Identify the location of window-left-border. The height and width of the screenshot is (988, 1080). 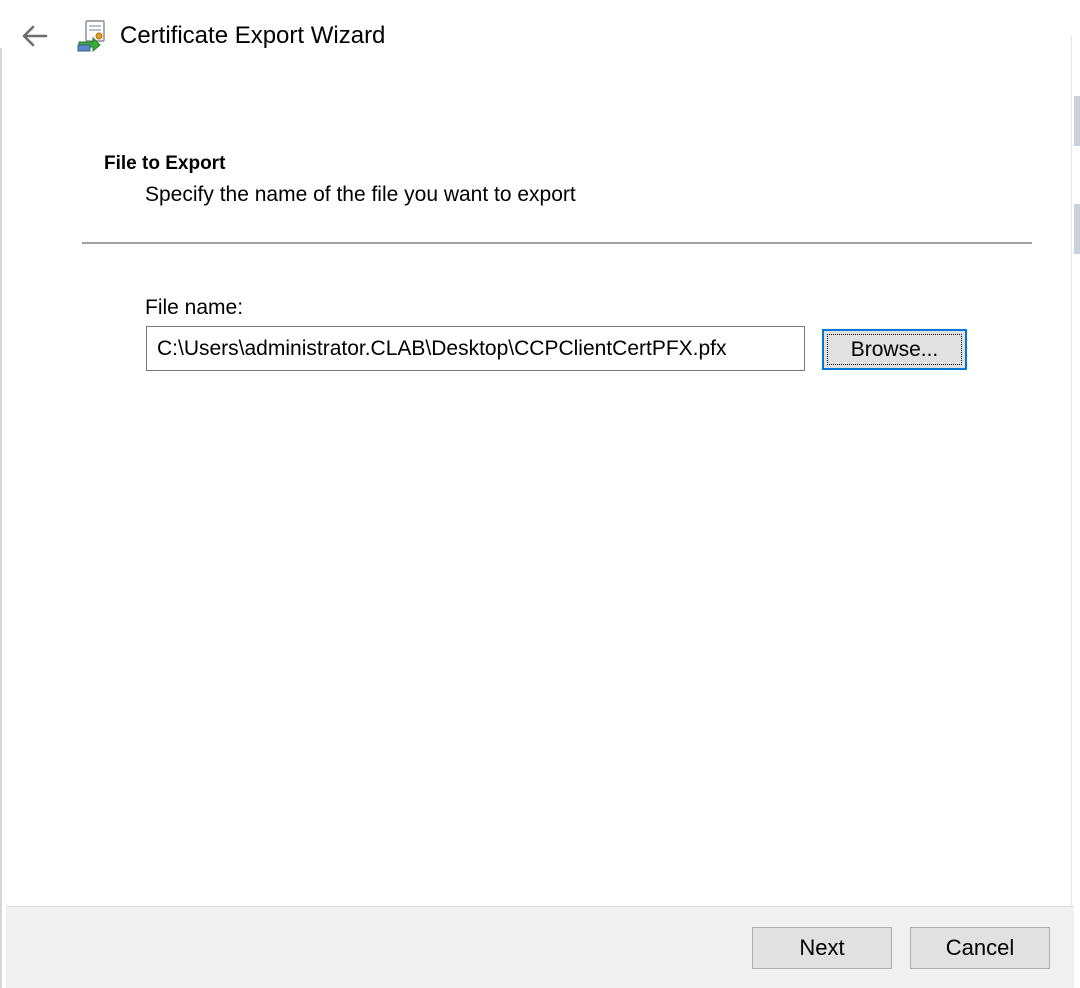
(1, 518).